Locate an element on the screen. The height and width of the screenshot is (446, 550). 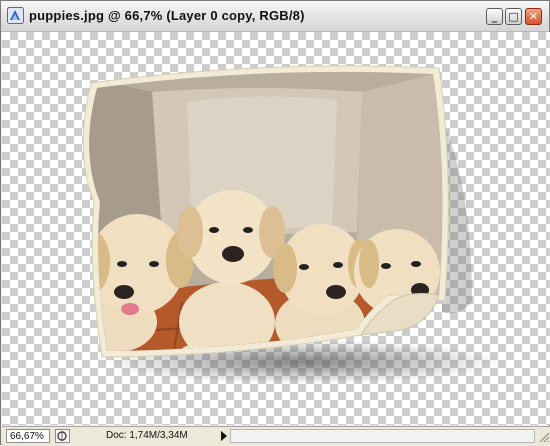
status-bar: 66,67% Doc: 1,74M/3,34M is located at coordinates (276, 436).